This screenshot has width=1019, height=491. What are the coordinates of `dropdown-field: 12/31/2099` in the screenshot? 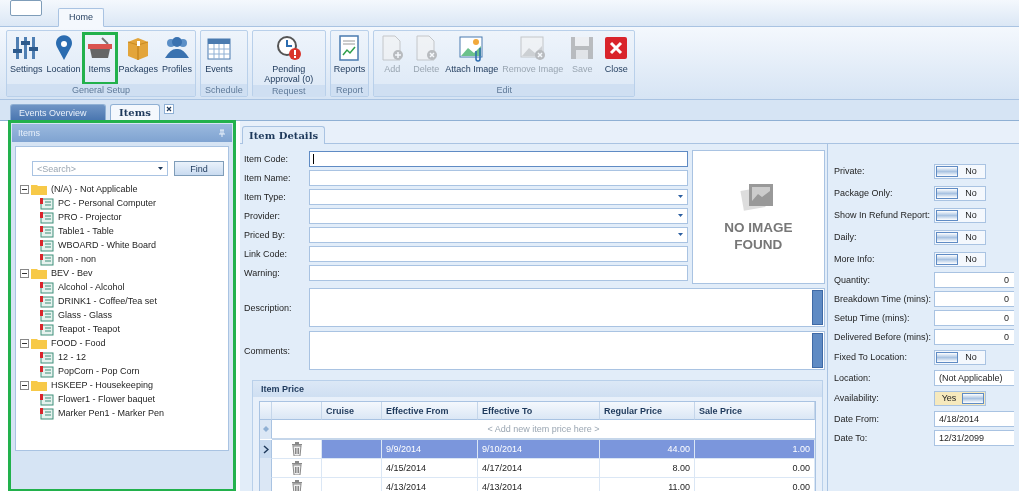 It's located at (974, 437).